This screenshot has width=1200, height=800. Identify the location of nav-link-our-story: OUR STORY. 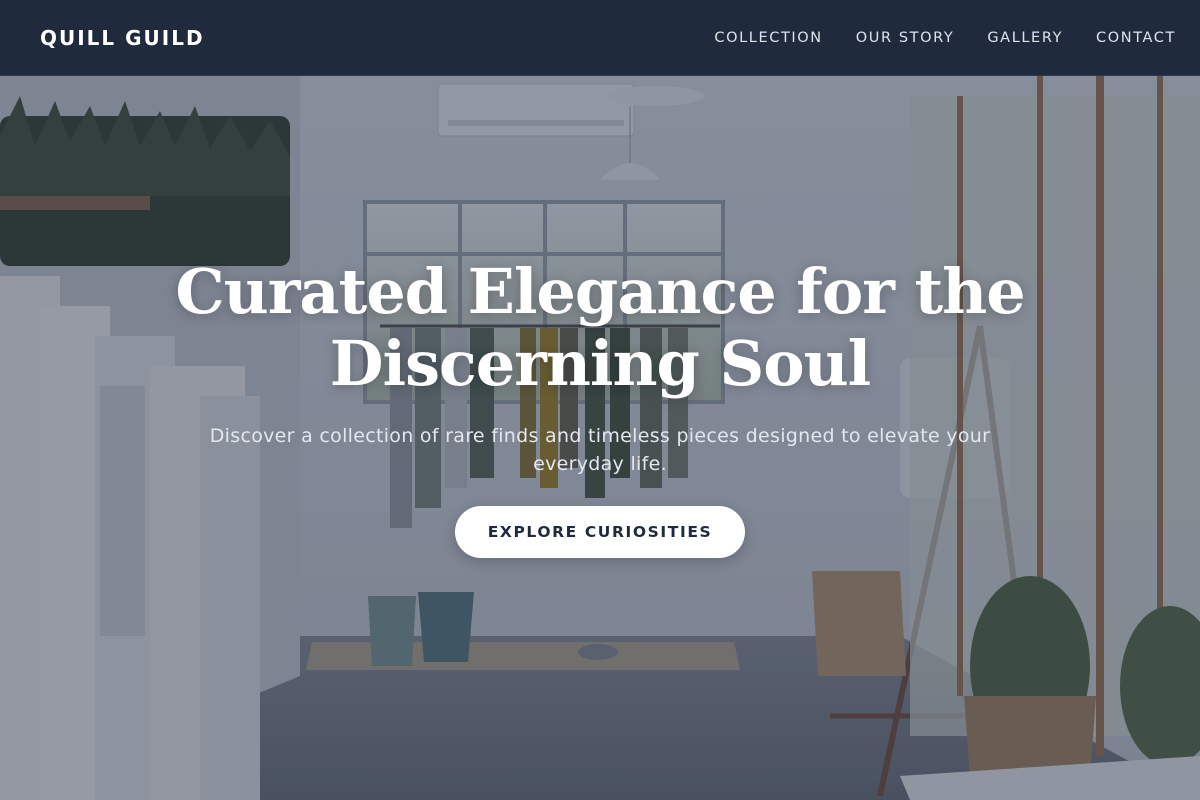
(905, 38).